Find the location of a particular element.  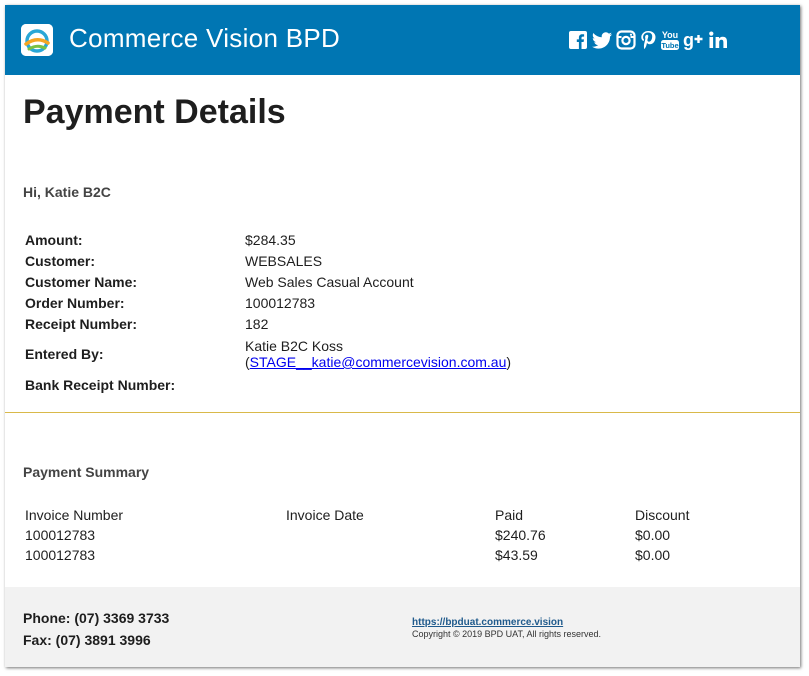

entered-by-name: Katie B2C Koss is located at coordinates (294, 346).